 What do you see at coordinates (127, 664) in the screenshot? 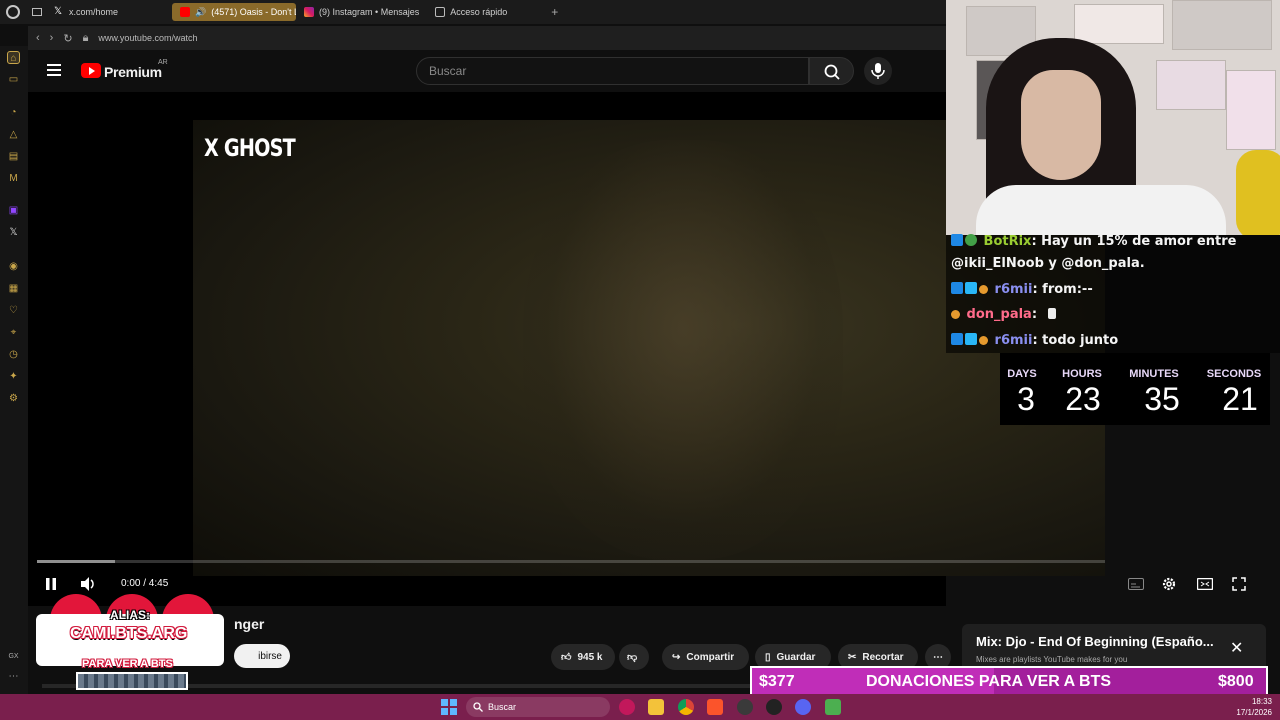
I see `alias-subtitle: PARA VER A BTS` at bounding box center [127, 664].